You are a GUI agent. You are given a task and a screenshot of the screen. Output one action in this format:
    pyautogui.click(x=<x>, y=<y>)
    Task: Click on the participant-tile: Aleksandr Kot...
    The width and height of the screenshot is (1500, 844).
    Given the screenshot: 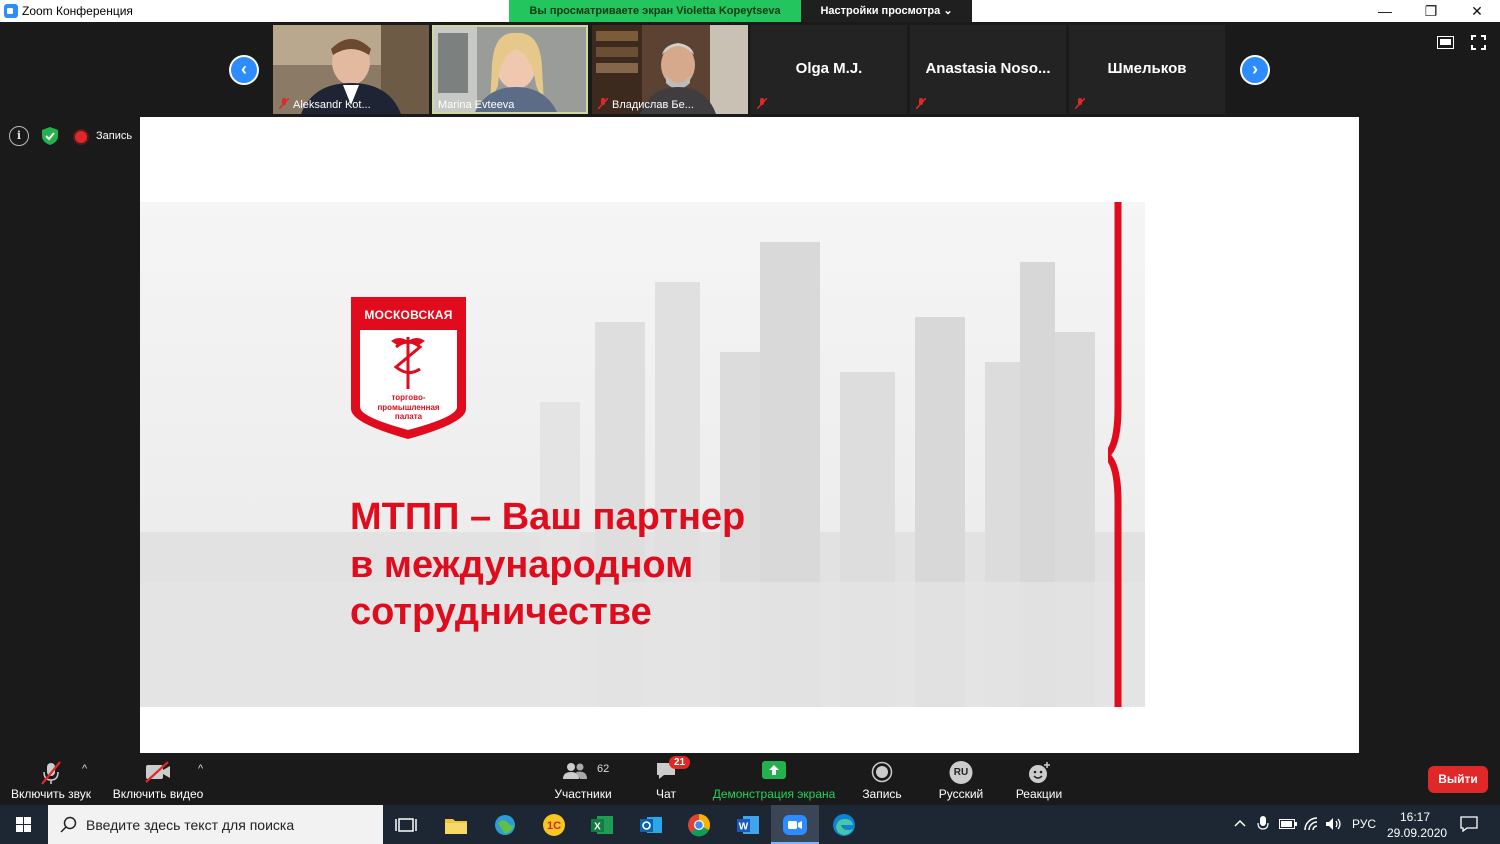 What is the action you would take?
    pyautogui.click(x=351, y=69)
    